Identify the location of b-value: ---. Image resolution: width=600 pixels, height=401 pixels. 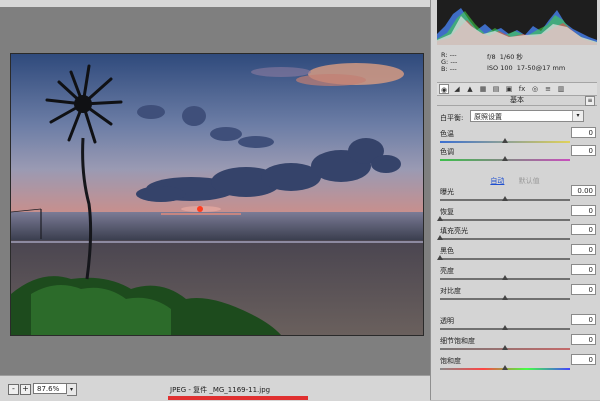
(453, 69).